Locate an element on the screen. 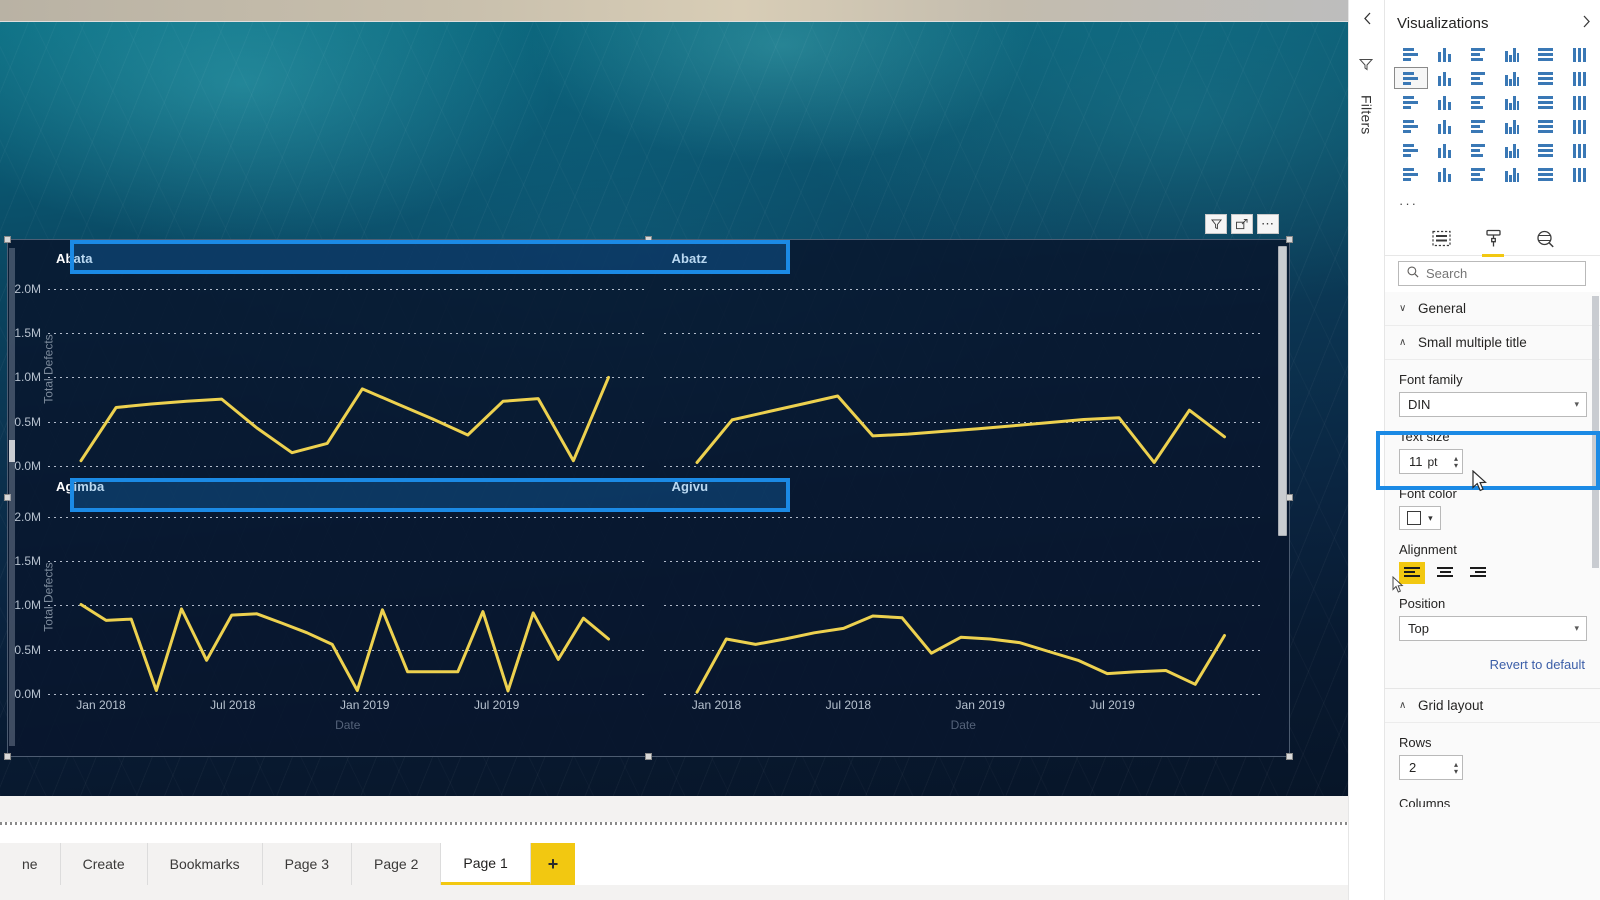 The width and height of the screenshot is (1600, 900). section-grid-layout: ∧ Grid layout is located at coordinates (1492, 706).